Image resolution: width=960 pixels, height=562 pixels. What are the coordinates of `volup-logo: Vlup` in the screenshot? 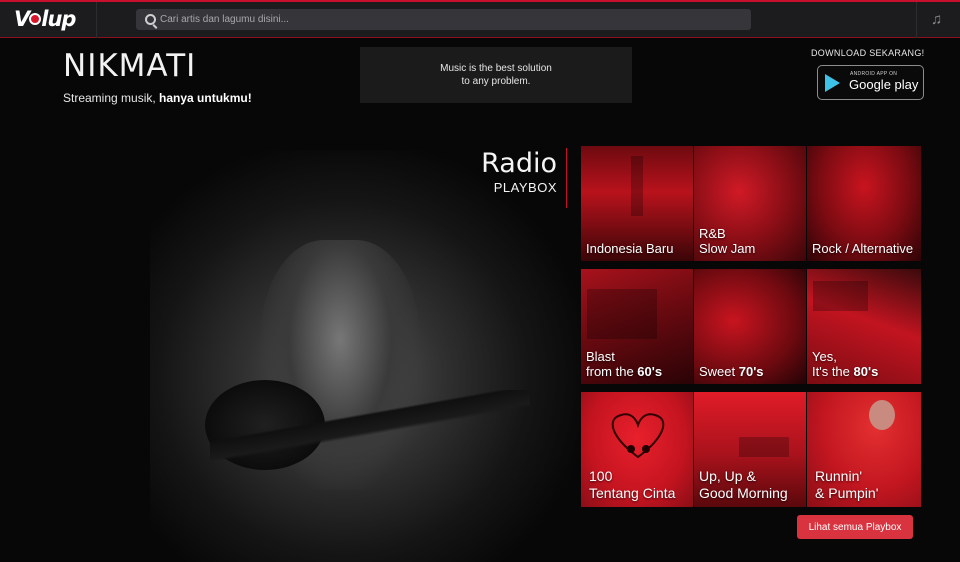 It's located at (45, 19).